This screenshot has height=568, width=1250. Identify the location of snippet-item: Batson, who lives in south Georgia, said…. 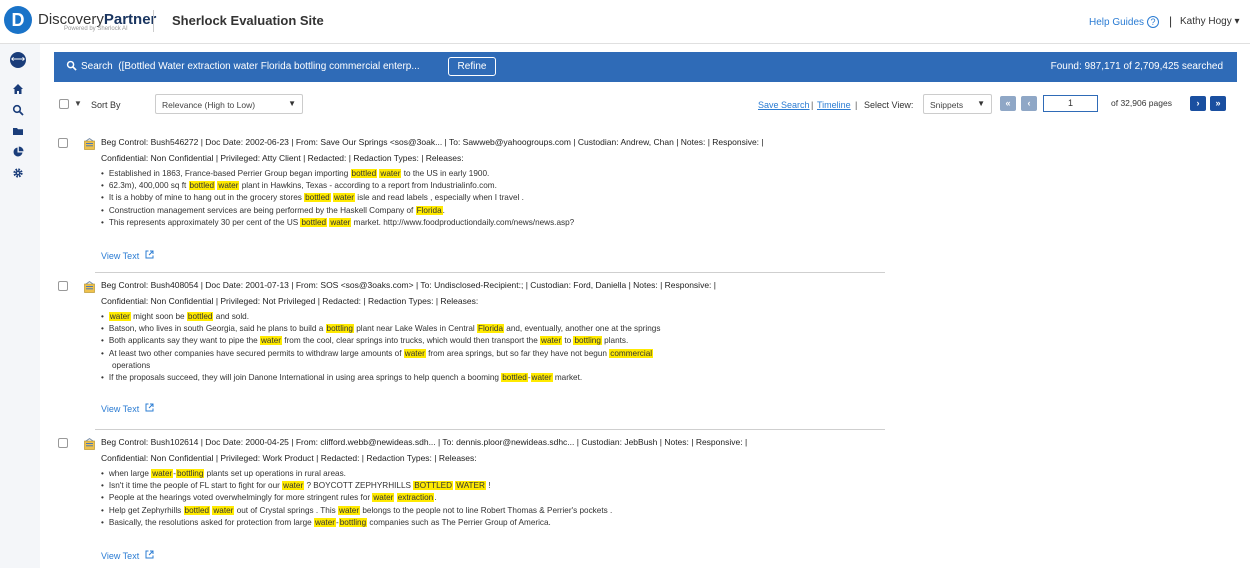
(380, 329).